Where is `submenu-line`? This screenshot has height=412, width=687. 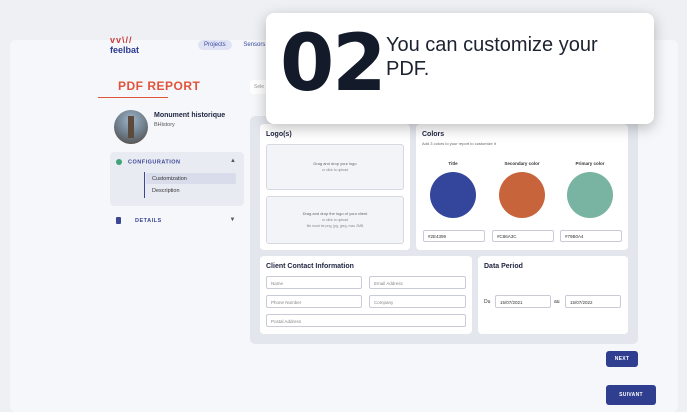 submenu-line is located at coordinates (144, 185).